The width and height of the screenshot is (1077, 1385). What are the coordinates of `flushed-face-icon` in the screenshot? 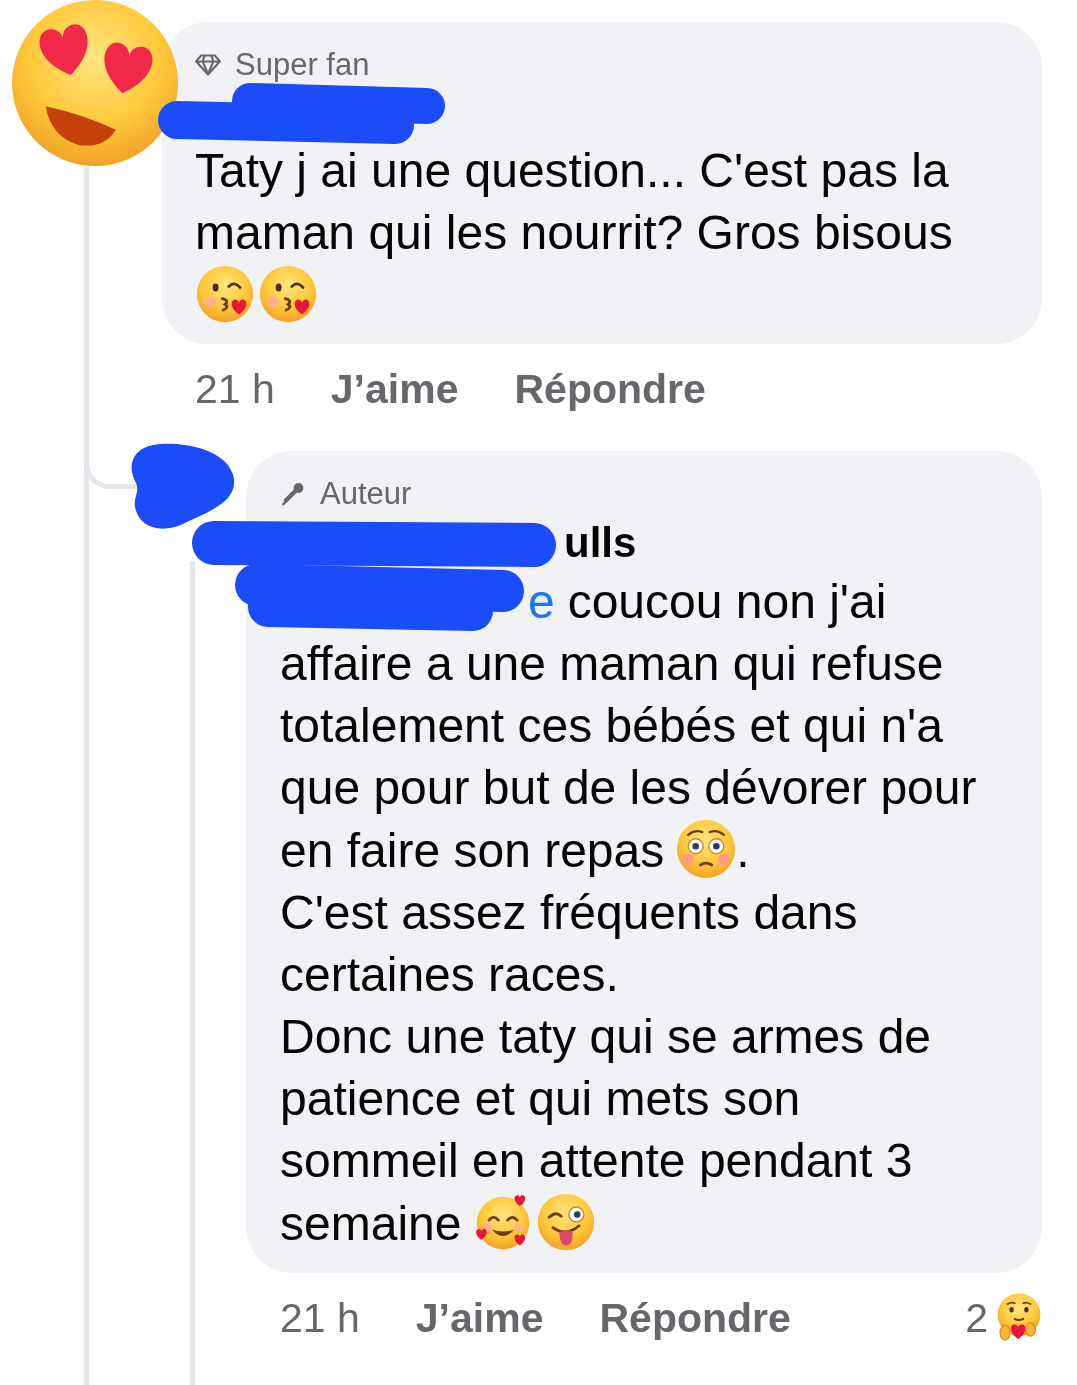 It's located at (706, 849).